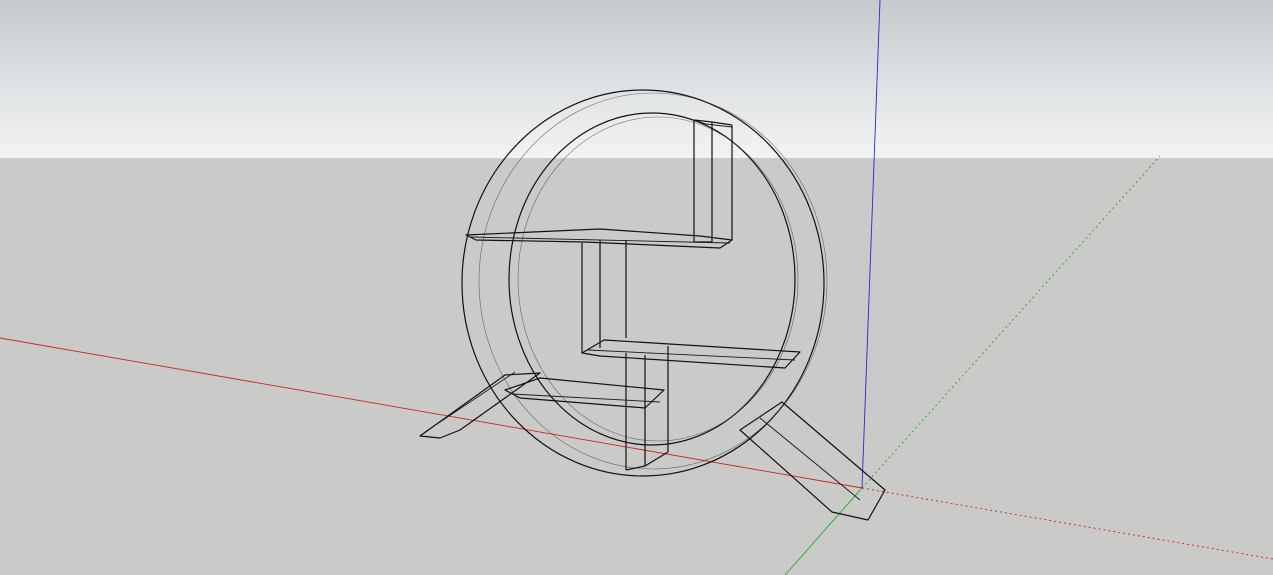 This screenshot has width=1273, height=575. Describe the element at coordinates (586, 398) in the screenshot. I see `shelf-lower-line` at that location.